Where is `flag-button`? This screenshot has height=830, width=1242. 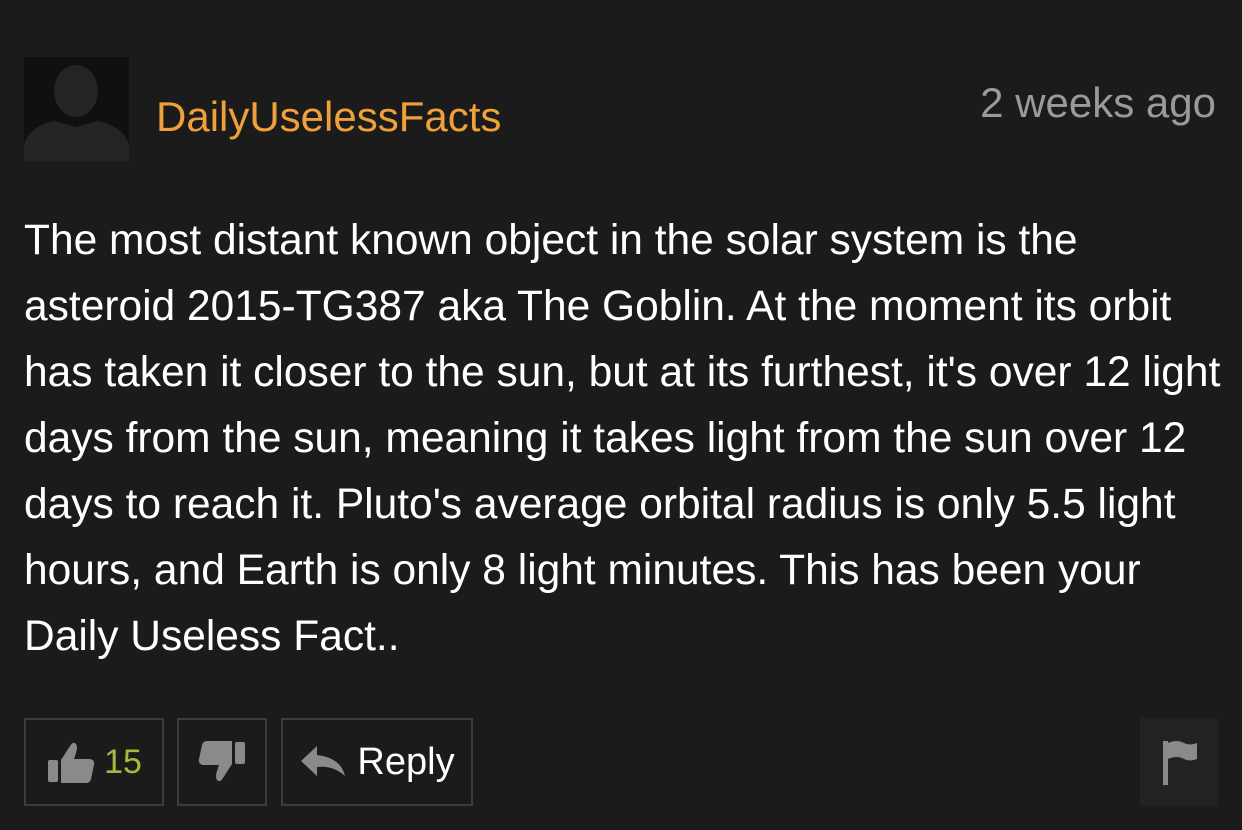
flag-button is located at coordinates (1179, 762).